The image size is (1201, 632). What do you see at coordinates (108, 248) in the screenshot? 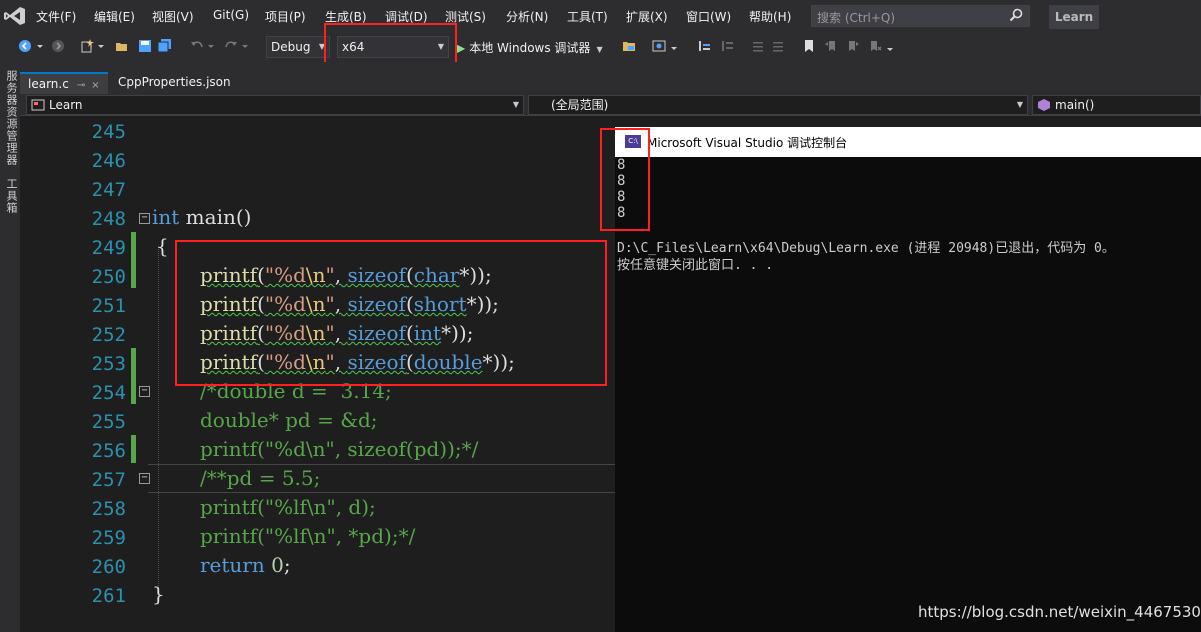
I see `line-number: 249` at bounding box center [108, 248].